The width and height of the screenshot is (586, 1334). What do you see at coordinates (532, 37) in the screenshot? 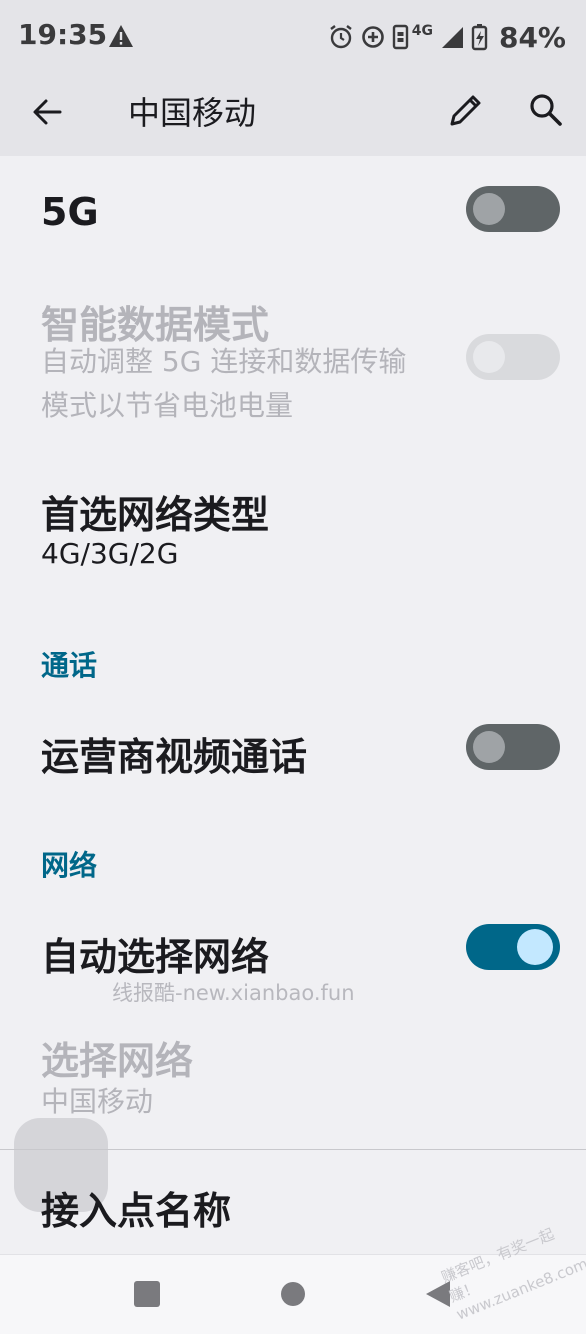
I see `battery-percent: 84%` at bounding box center [532, 37].